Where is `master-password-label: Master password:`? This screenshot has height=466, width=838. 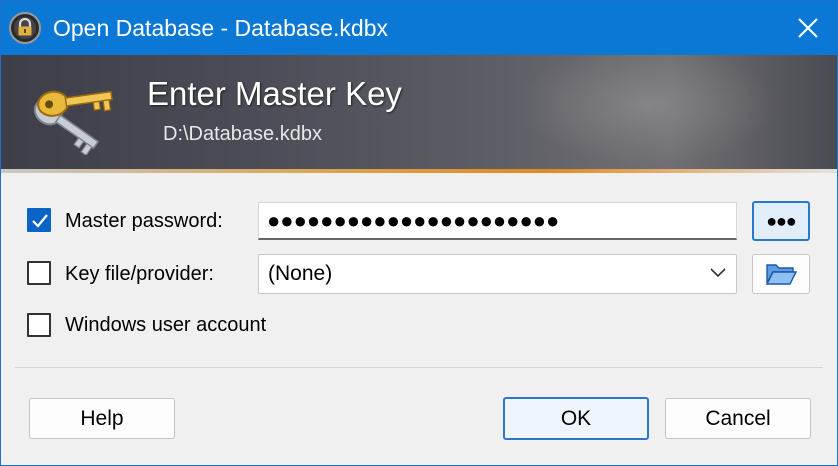 master-password-label: Master password: is located at coordinates (144, 221).